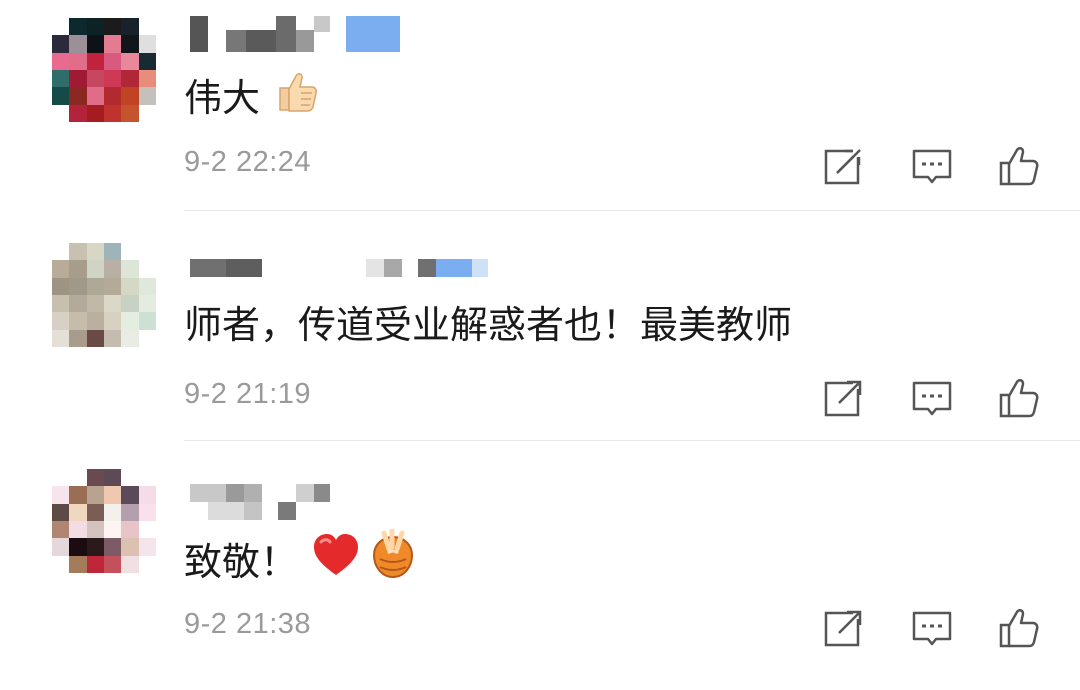 This screenshot has width=1080, height=690. I want to click on comment-text: 伟大, so click(252, 97).